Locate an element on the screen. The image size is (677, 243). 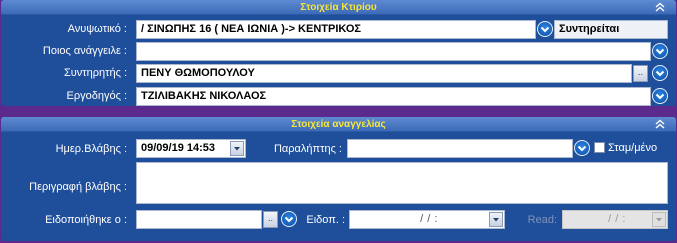
lift-field: / ΣΙΝΩΠΗΣ 16 ( ΝΕΑ ΙΩΝΙΑ )-> ΚΕΝΤΡΙΚΟΣ is located at coordinates (336, 29).